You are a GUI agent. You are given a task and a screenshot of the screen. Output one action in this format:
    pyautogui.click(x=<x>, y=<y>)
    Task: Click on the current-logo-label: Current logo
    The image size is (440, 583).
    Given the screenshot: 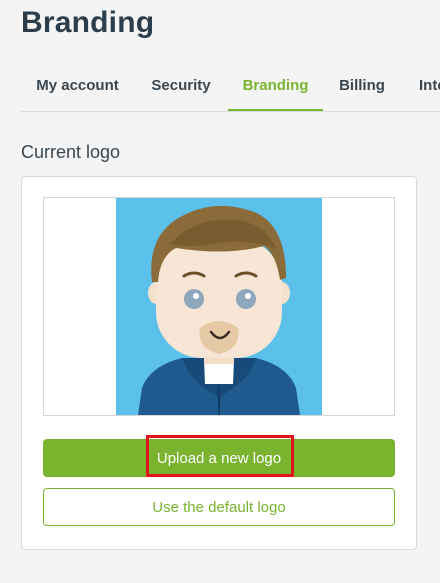 What is the action you would take?
    pyautogui.click(x=71, y=152)
    